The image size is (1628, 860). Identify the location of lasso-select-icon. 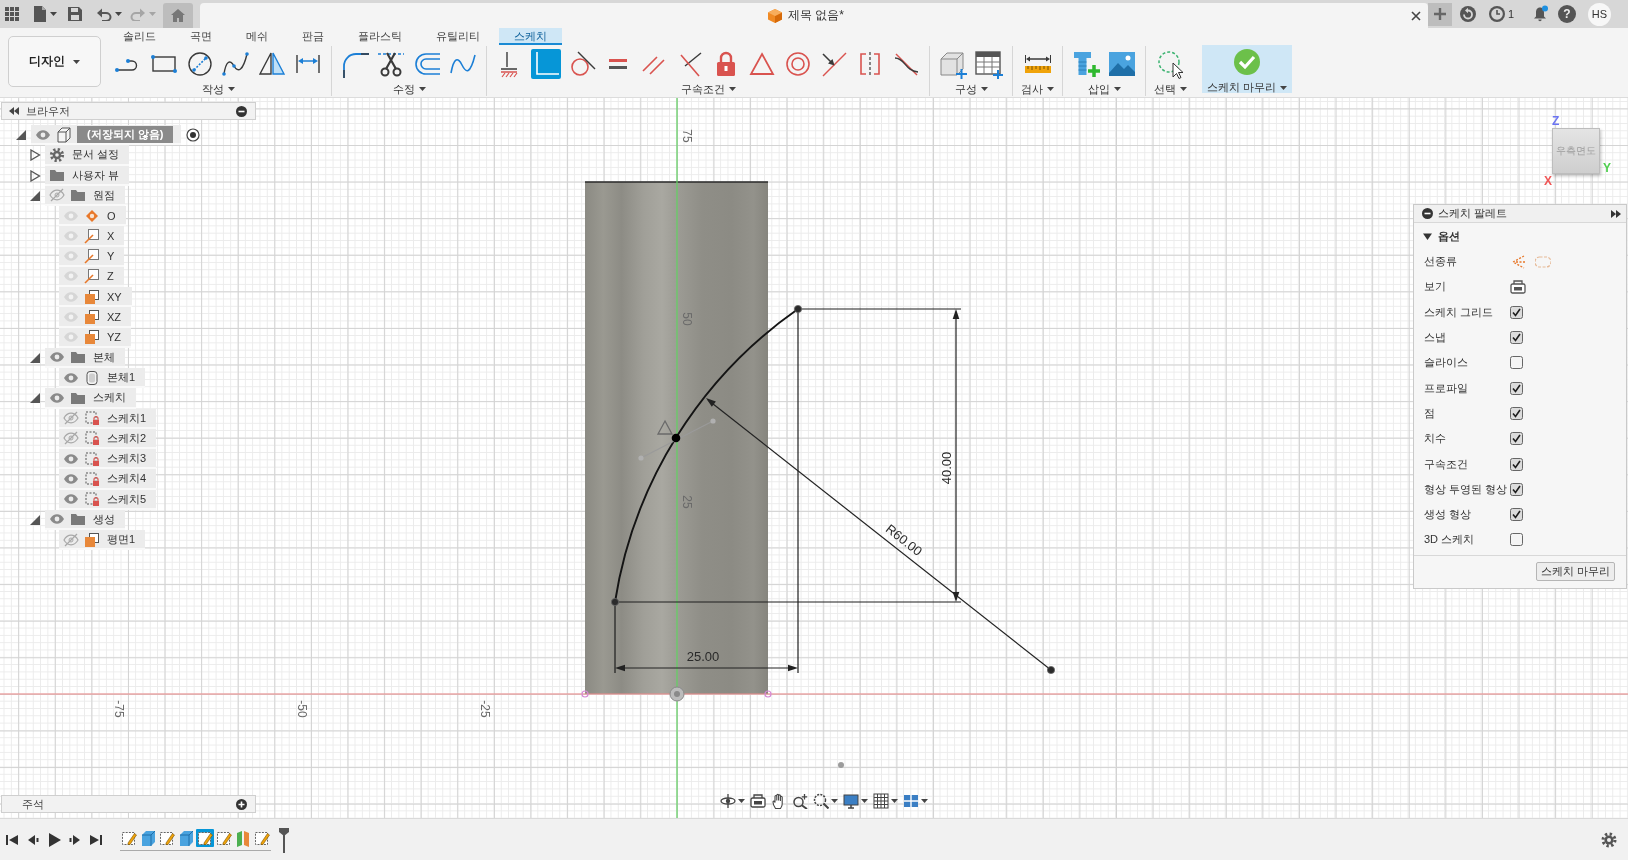
(1170, 64).